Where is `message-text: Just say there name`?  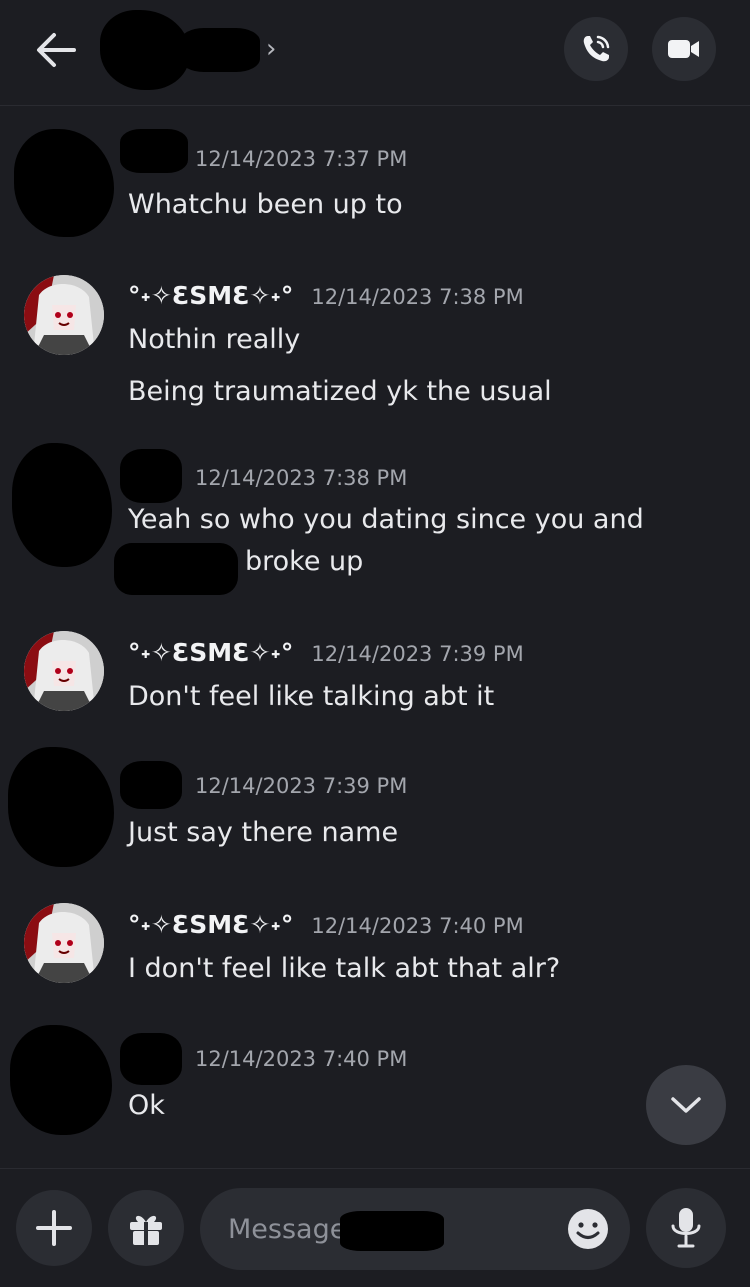 message-text: Just say there name is located at coordinates (263, 832).